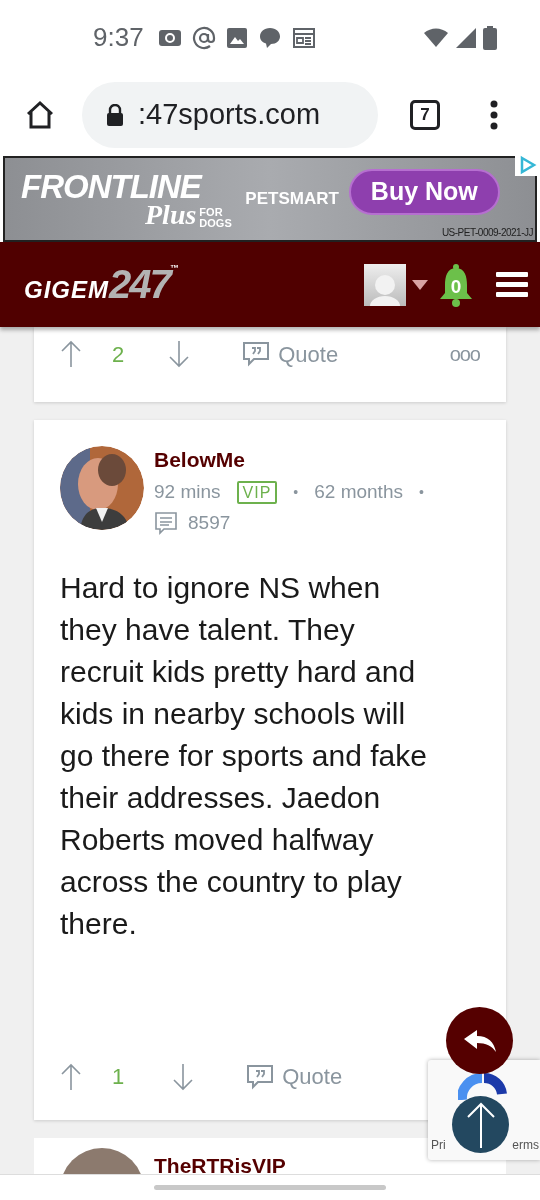  I want to click on battery-icon, so click(490, 37).